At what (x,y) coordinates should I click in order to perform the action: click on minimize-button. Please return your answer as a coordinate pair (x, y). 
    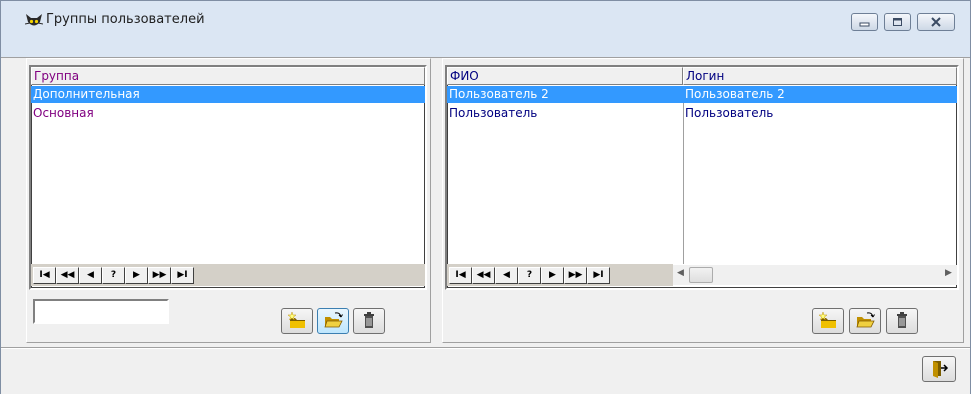
    Looking at the image, I should click on (864, 22).